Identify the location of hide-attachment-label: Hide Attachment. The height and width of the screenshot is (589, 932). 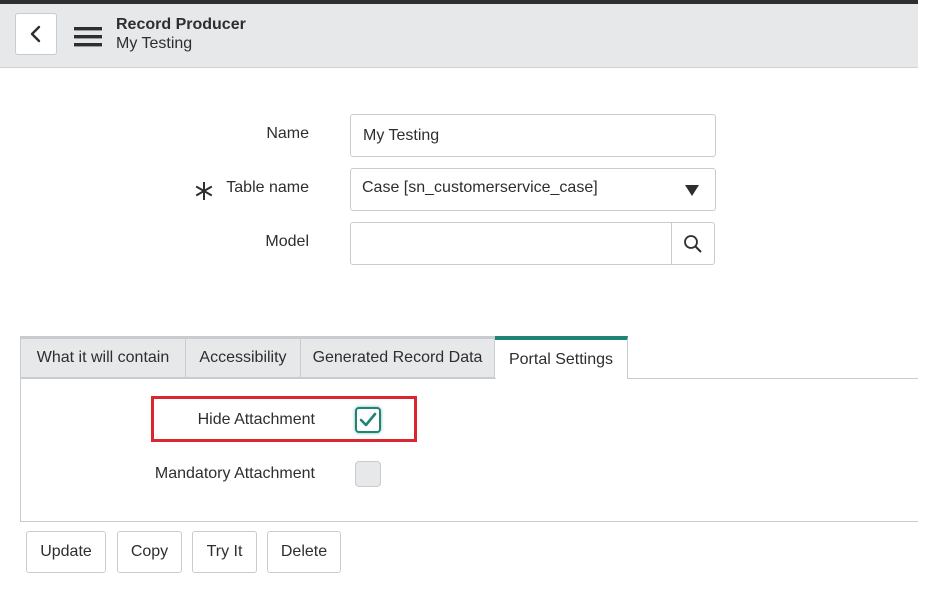
(256, 419).